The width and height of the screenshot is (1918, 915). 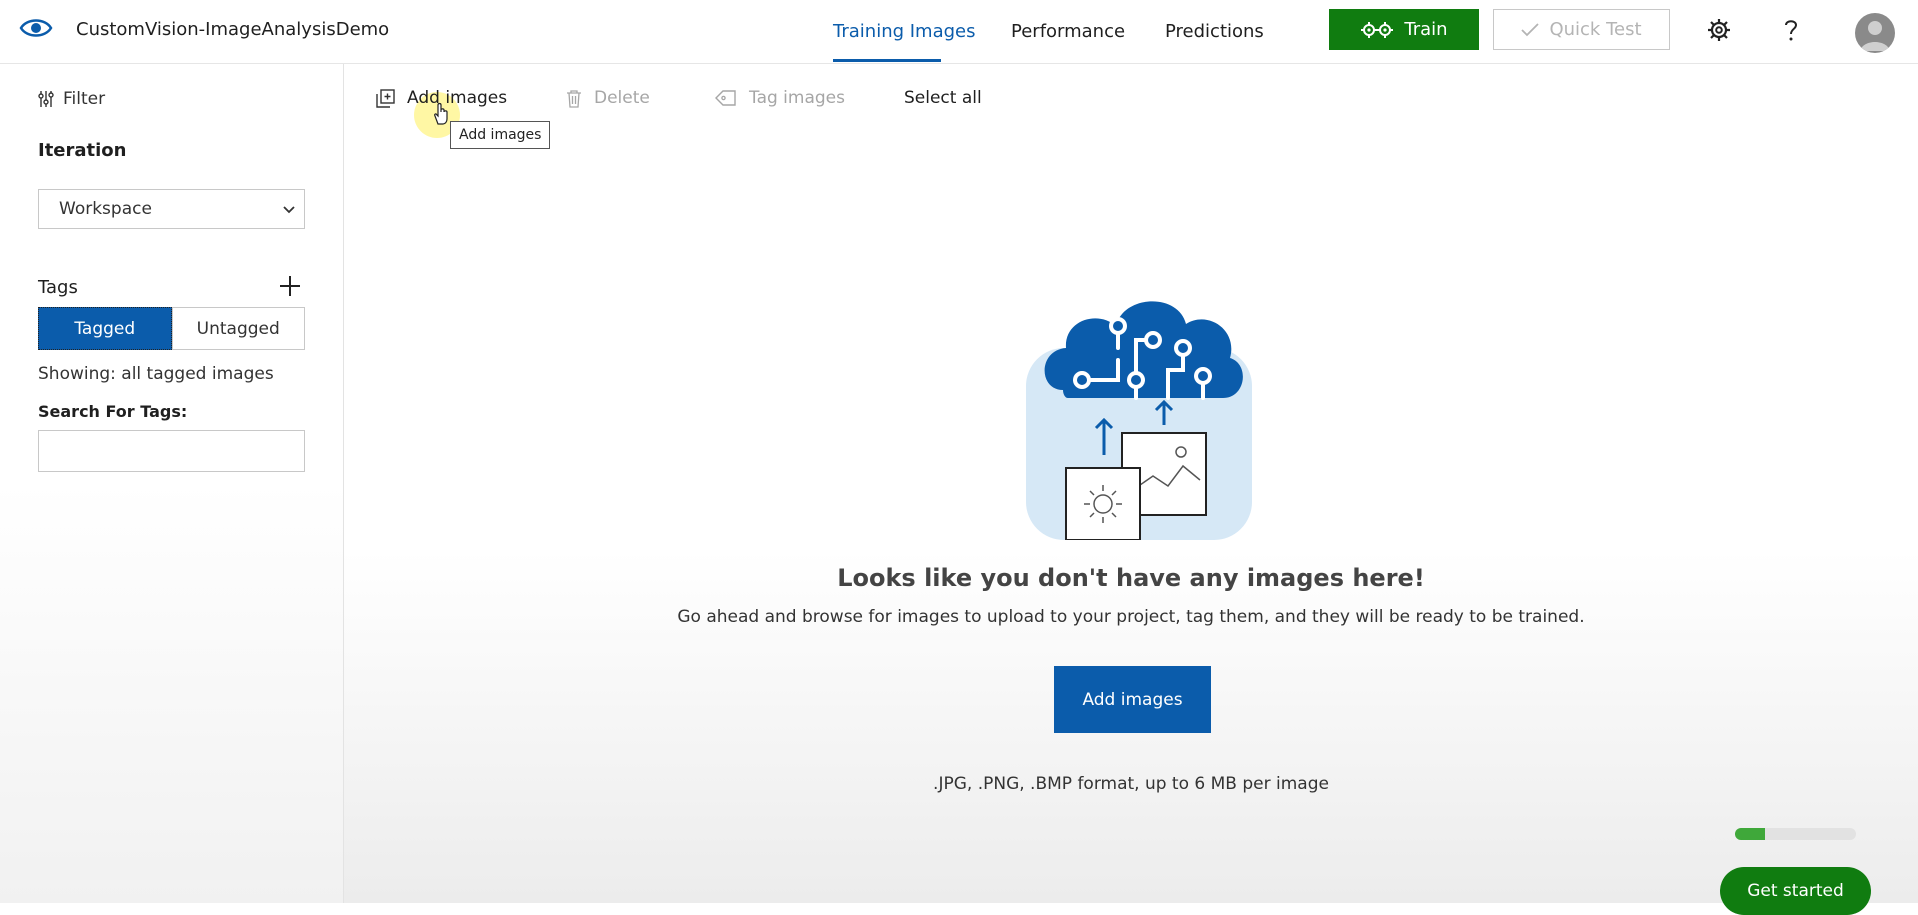 What do you see at coordinates (500, 135) in the screenshot?
I see `add-images-tooltip: Add images` at bounding box center [500, 135].